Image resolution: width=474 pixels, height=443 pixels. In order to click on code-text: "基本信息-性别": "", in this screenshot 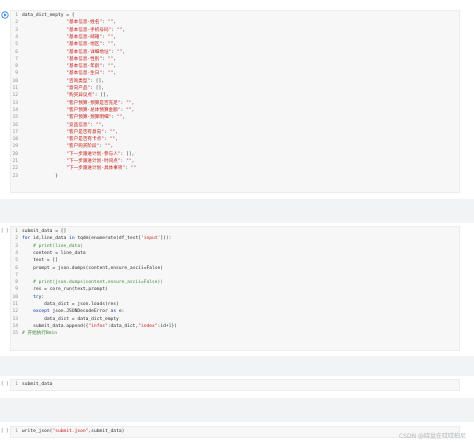, I will do `click(69, 59)`.